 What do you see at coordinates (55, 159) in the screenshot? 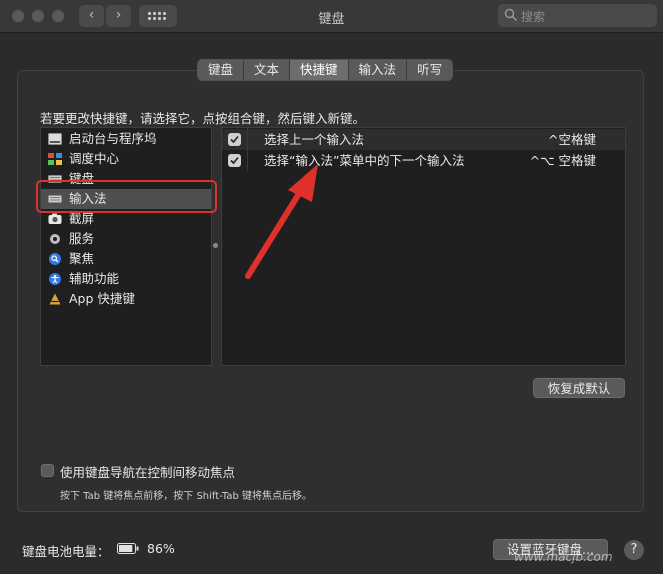
I see `mission-control-icon` at bounding box center [55, 159].